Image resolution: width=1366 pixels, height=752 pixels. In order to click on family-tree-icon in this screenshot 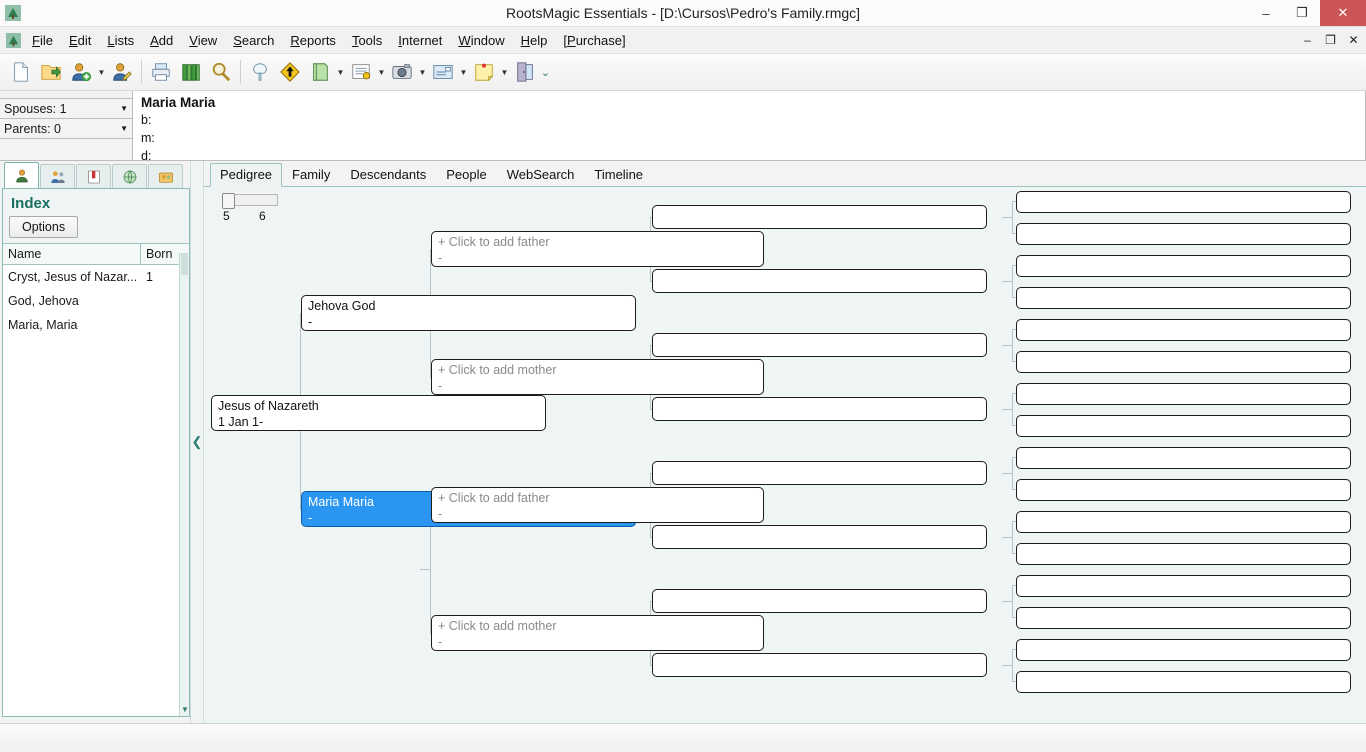, I will do `click(260, 72)`.